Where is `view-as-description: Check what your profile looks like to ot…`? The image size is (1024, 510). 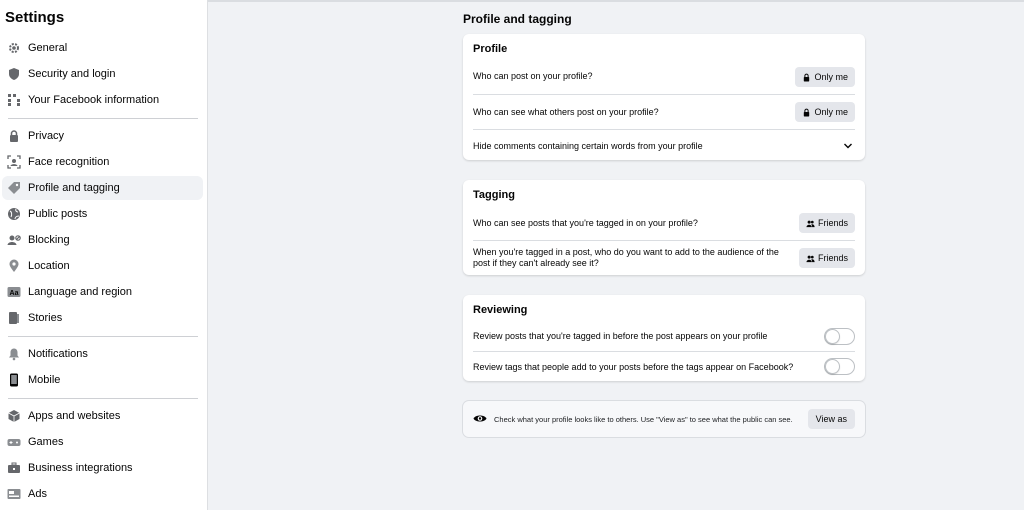 view-as-description: Check what your profile looks like to ot… is located at coordinates (643, 419).